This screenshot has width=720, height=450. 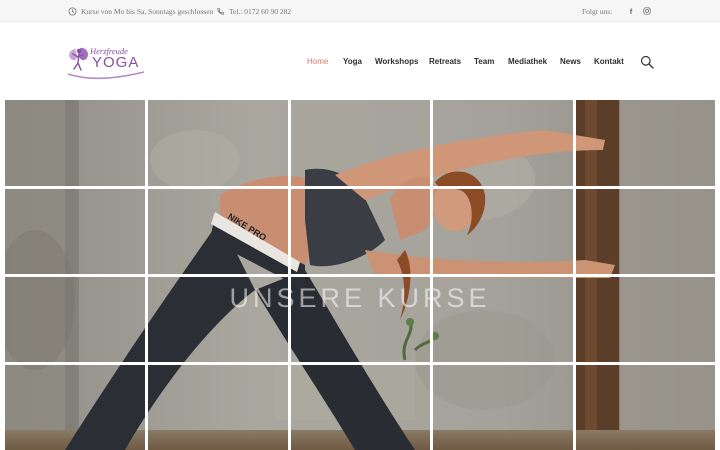 I want to click on phone-icon, so click(x=221, y=11).